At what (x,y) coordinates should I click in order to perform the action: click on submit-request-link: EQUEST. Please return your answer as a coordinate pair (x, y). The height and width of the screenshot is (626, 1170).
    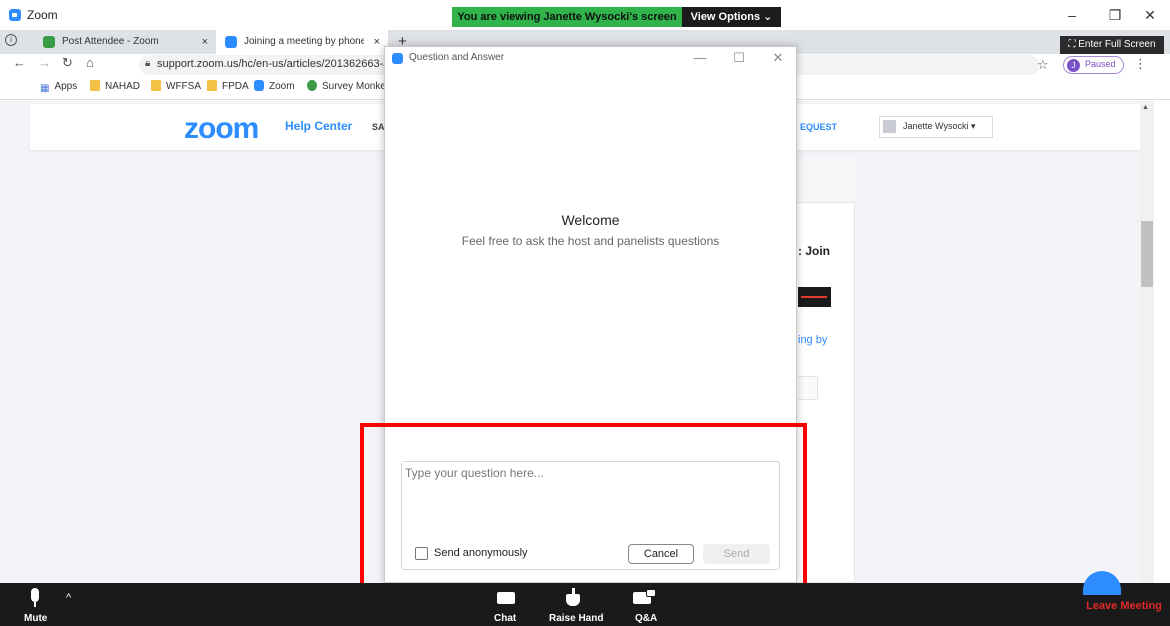
    Looking at the image, I should click on (818, 127).